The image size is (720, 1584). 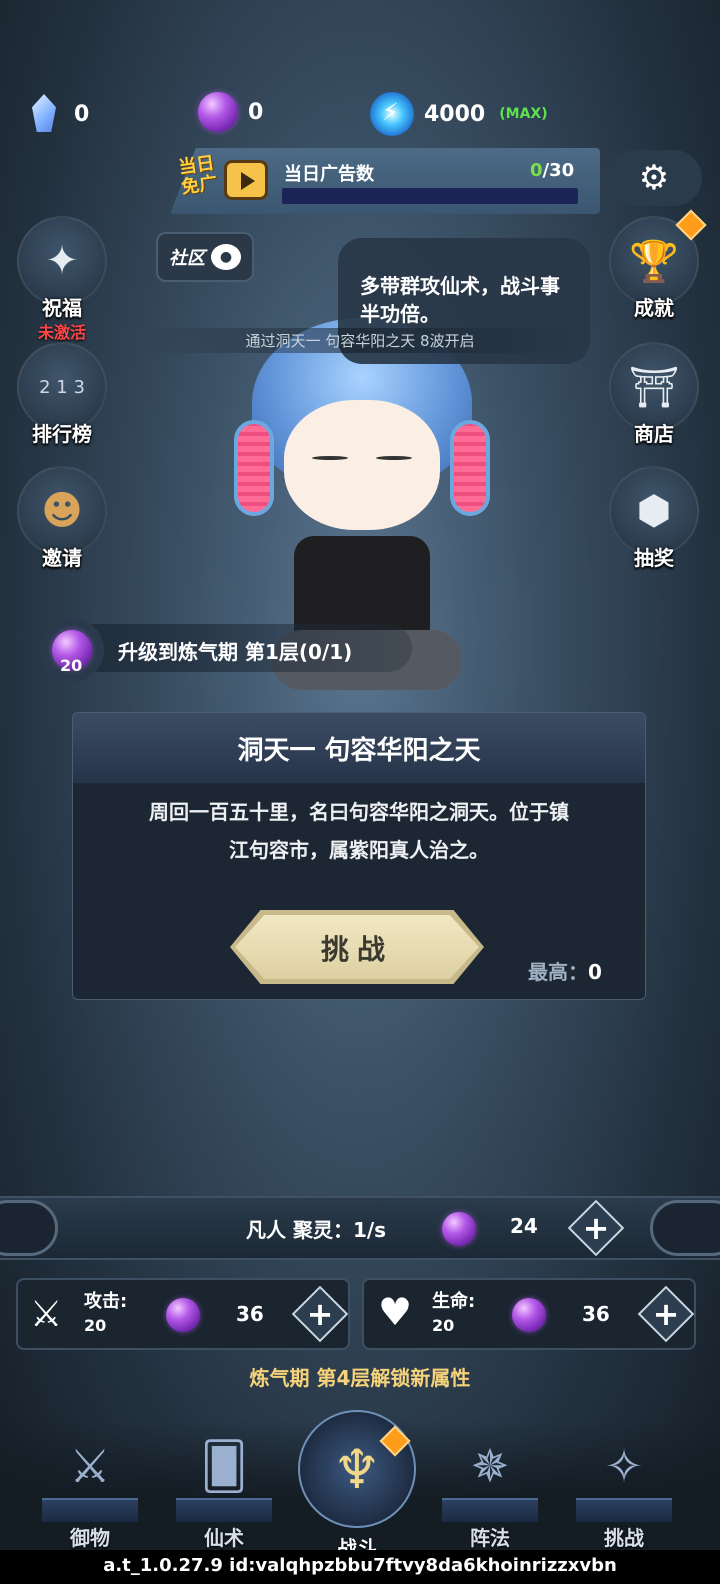 What do you see at coordinates (392, 114) in the screenshot?
I see `energy-icon` at bounding box center [392, 114].